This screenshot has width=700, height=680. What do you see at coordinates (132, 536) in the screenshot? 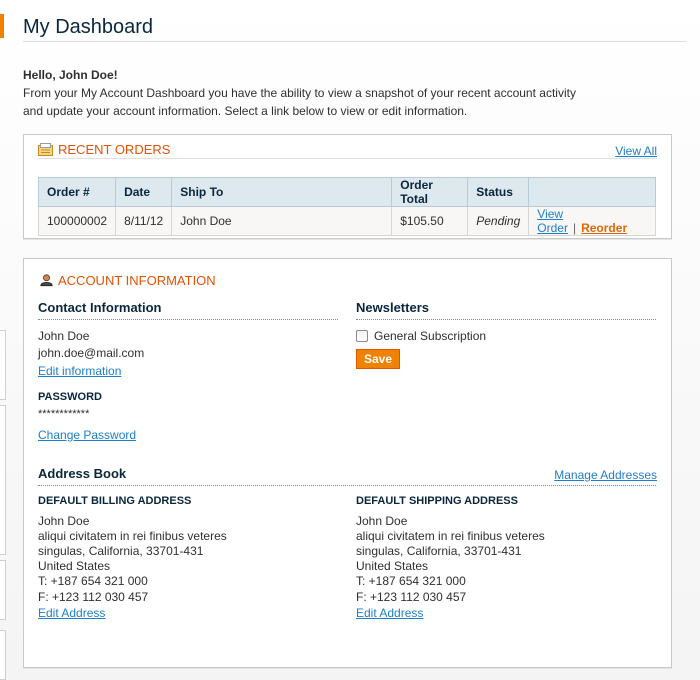
I see `billing-street: aliqui civitatem in rei finibus veteres` at bounding box center [132, 536].